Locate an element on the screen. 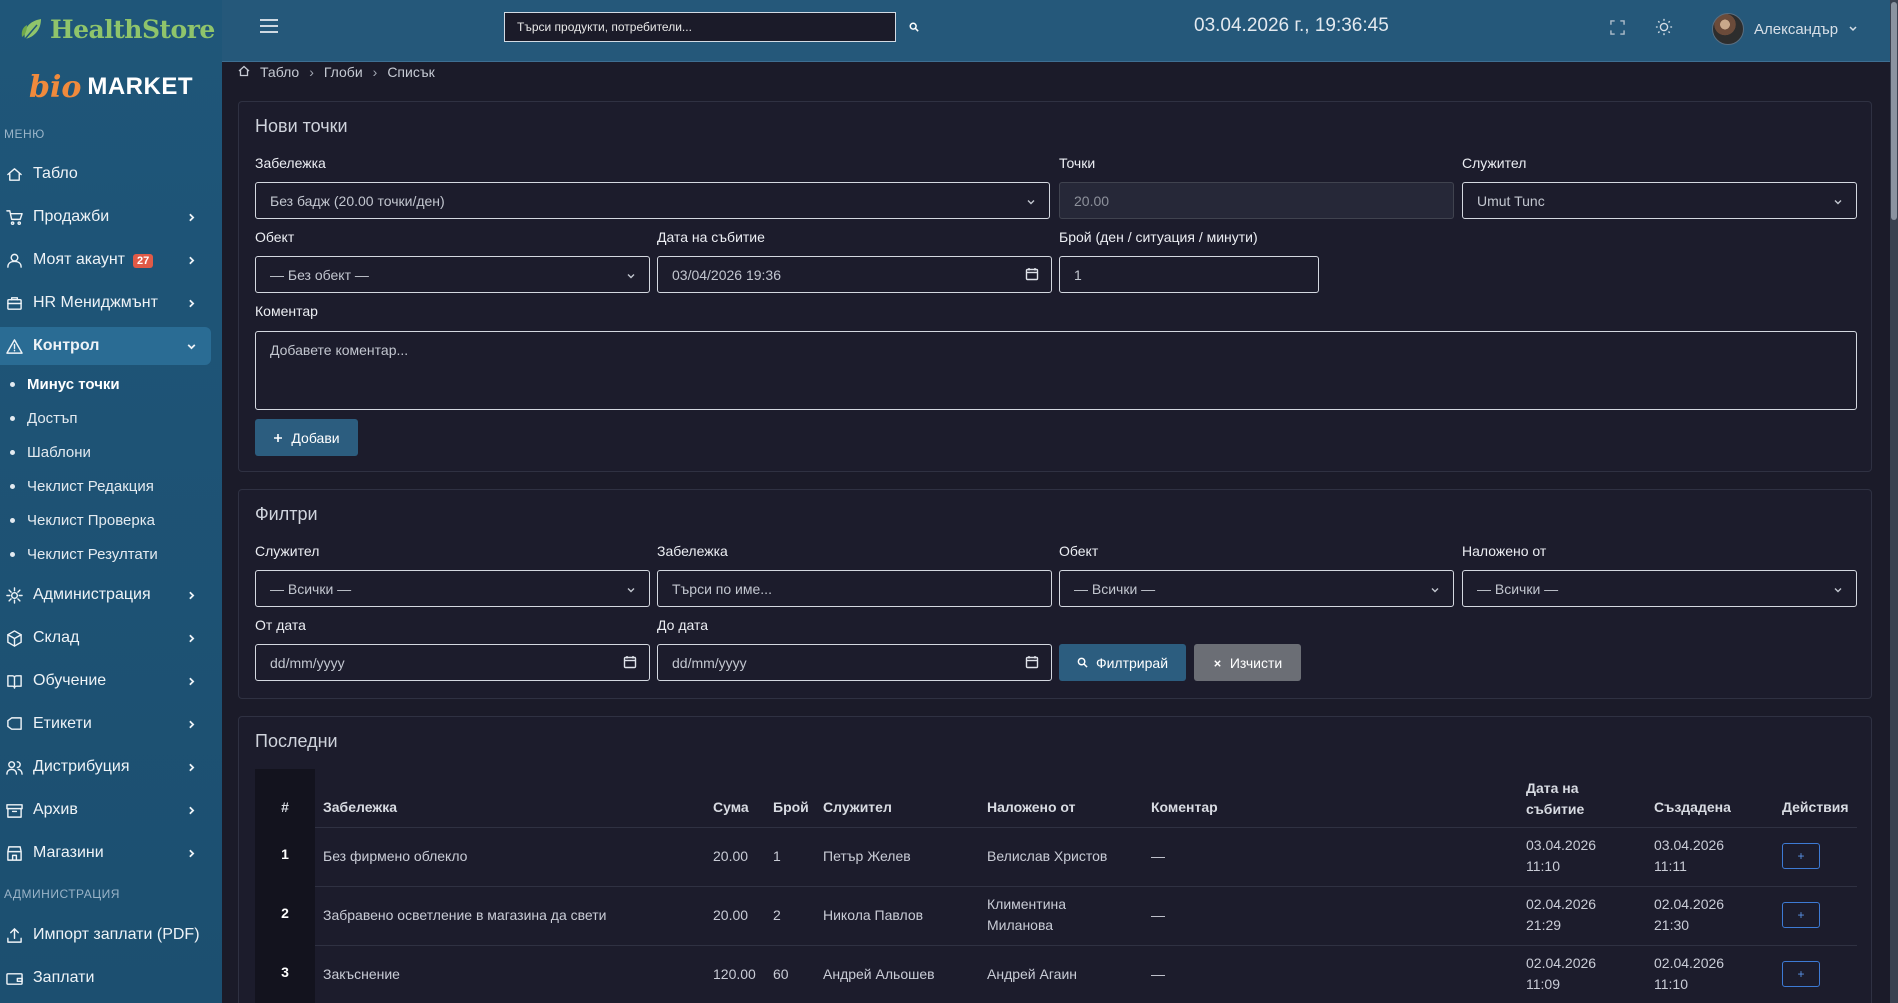 The image size is (1898, 1003). employee-select: Umut Tunc is located at coordinates (1659, 200).